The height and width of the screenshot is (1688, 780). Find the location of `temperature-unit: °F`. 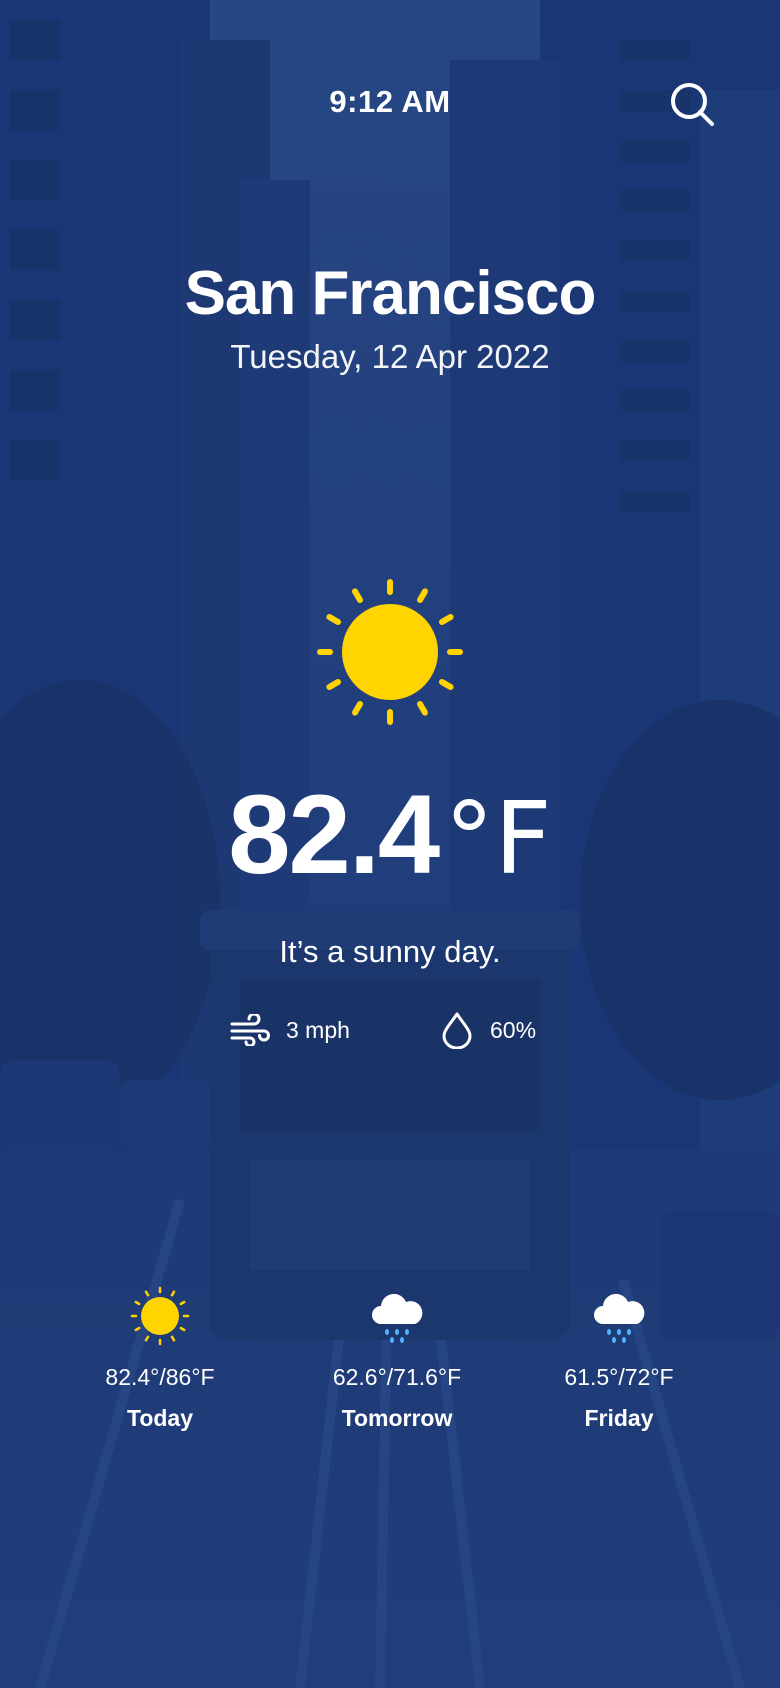

temperature-unit: °F is located at coordinates (498, 838).